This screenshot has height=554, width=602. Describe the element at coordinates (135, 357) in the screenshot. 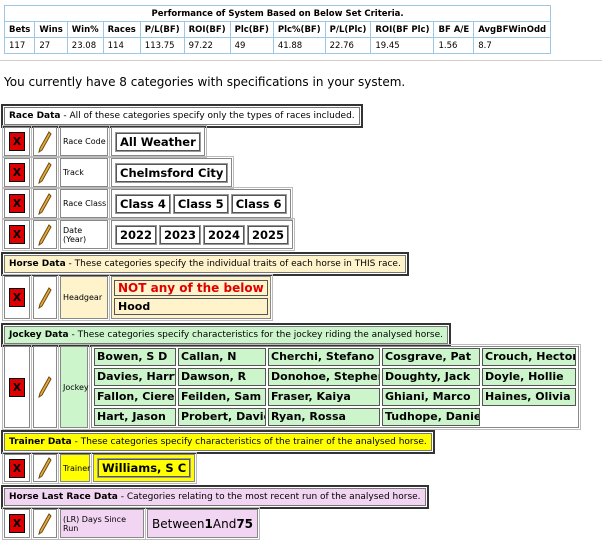

I see `jockey-name: Bowen, S D` at that location.